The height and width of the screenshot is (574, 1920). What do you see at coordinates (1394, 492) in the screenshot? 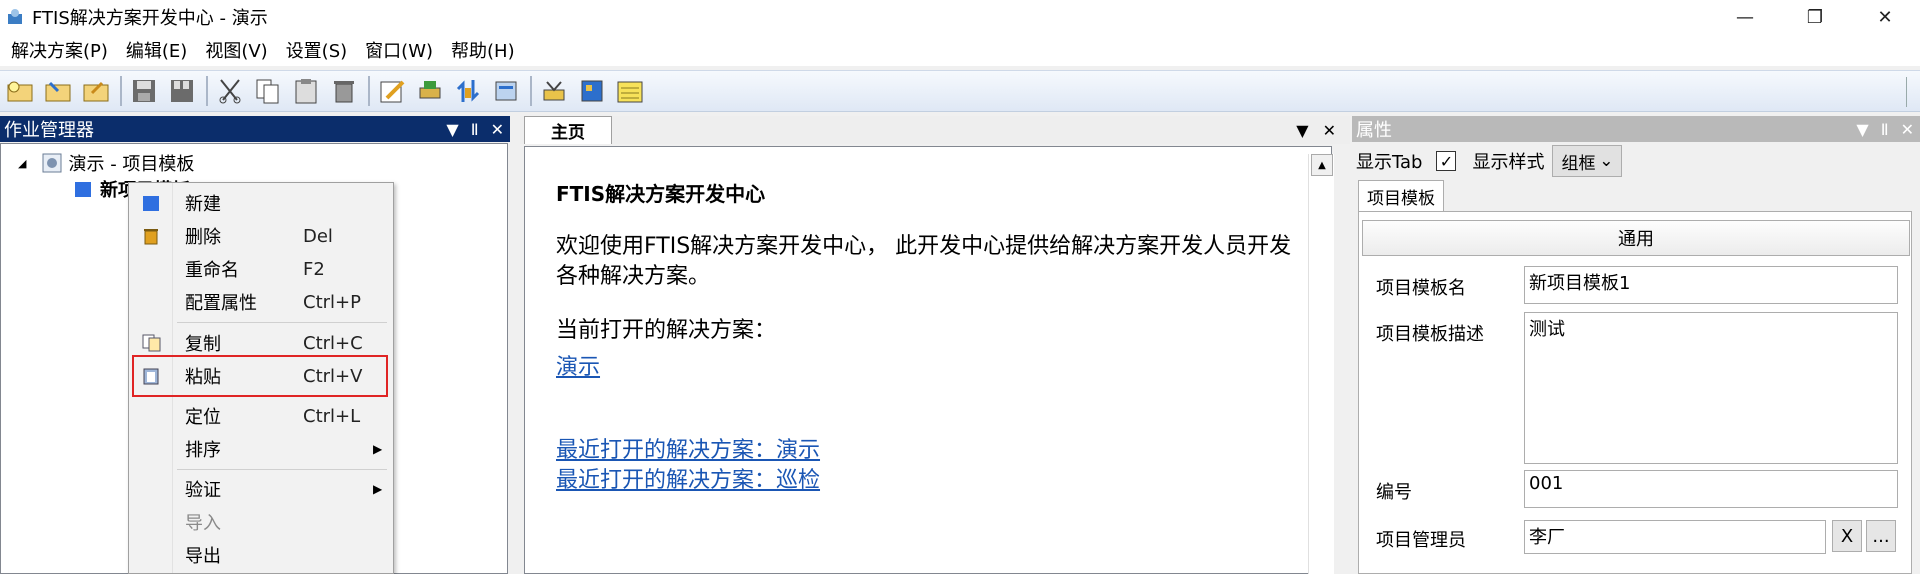
I see `number-label: 编号` at bounding box center [1394, 492].